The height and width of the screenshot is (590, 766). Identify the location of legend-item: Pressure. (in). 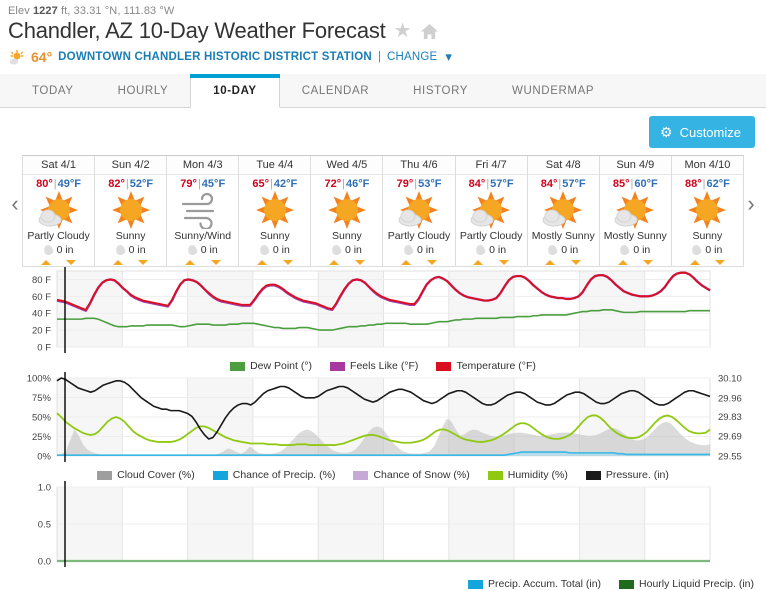
(627, 475).